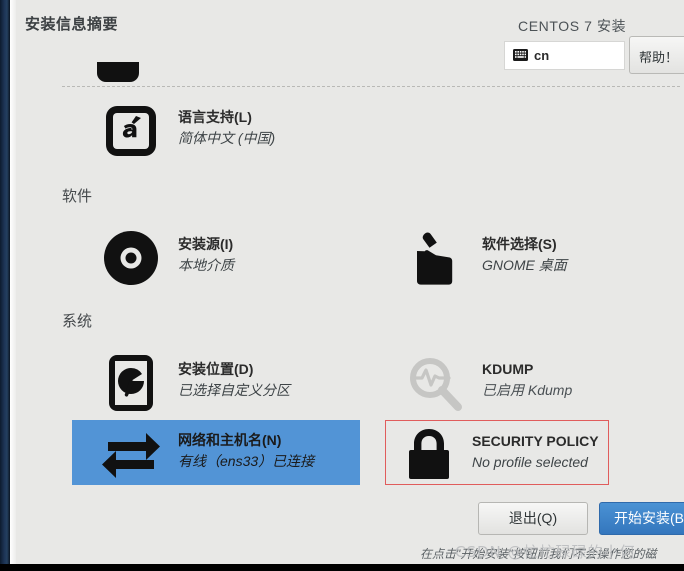  What do you see at coordinates (435, 383) in the screenshot?
I see `magnifier-waveform-icon` at bounding box center [435, 383].